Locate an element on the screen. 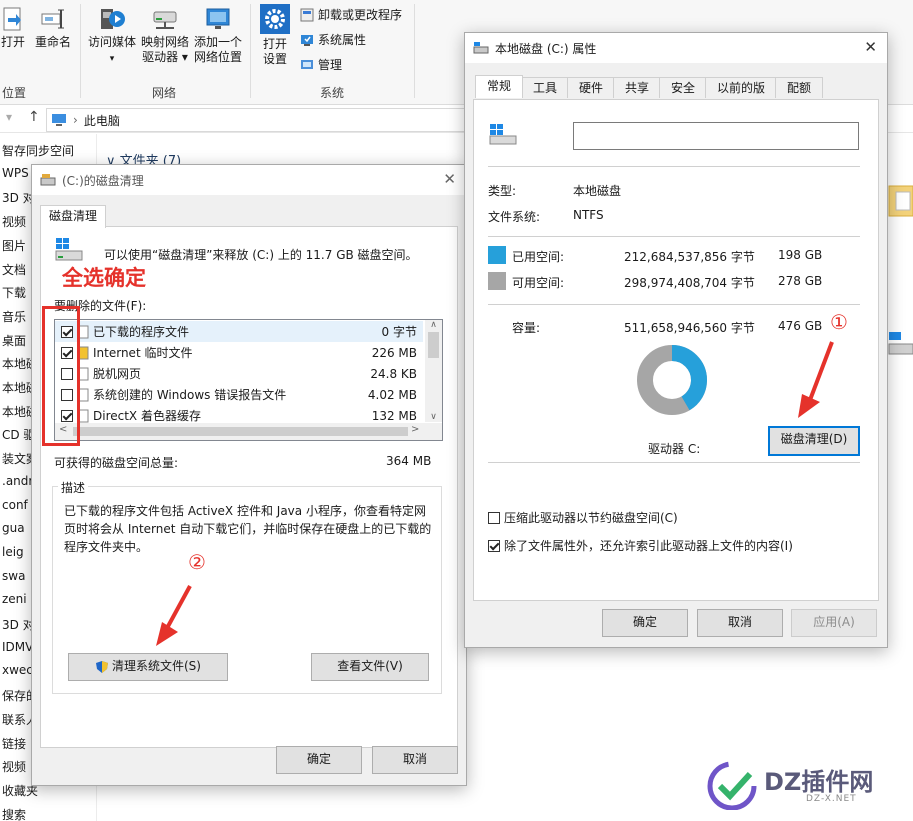 This screenshot has width=913, height=821. file-row: DirectX 着色器缓存 132 MB is located at coordinates (239, 415).